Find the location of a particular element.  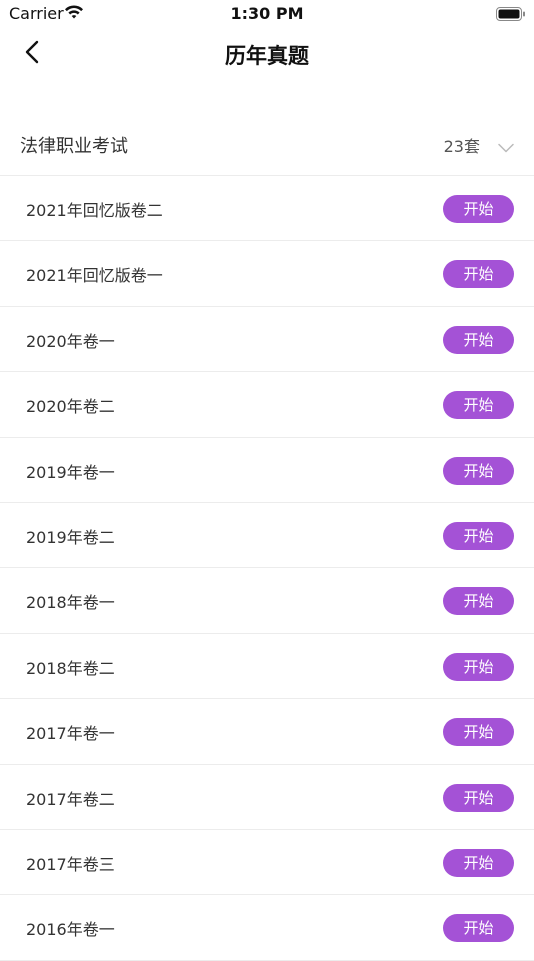

list-item: 2017年卷一 开始 is located at coordinates (267, 732).